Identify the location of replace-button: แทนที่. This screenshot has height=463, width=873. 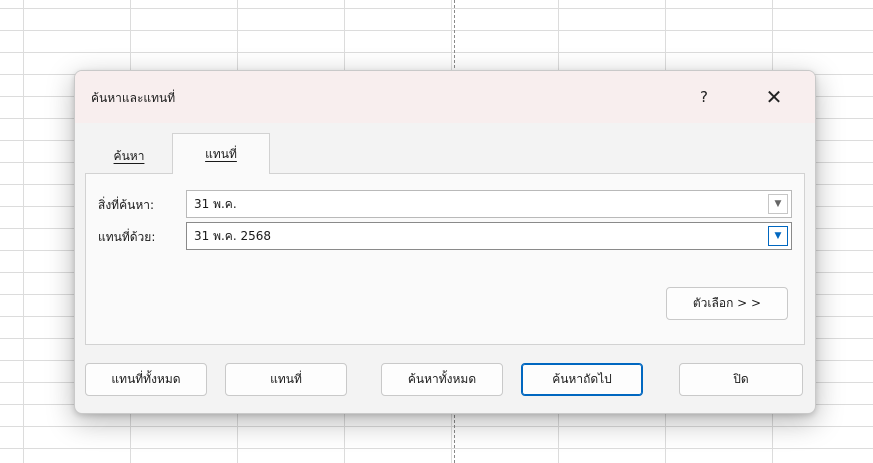
(286, 379).